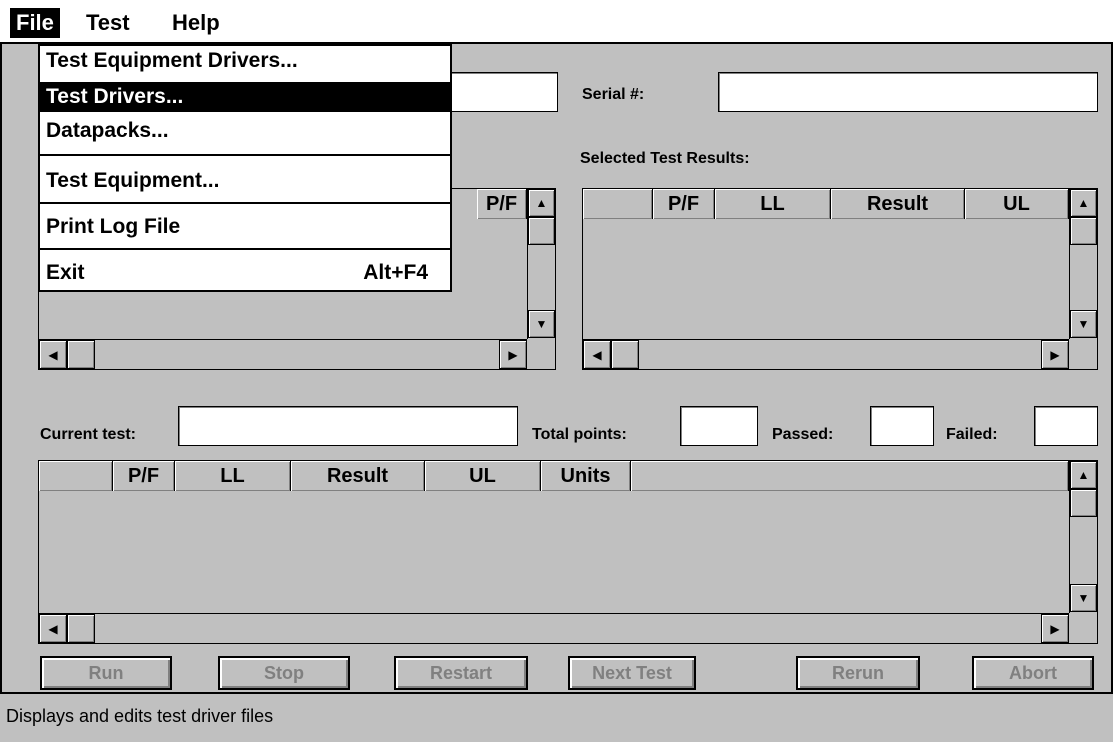  What do you see at coordinates (840, 279) in the screenshot?
I see `selected-results-grid: P/F LL Result UL ▲ ▼ ◀ ▶` at bounding box center [840, 279].